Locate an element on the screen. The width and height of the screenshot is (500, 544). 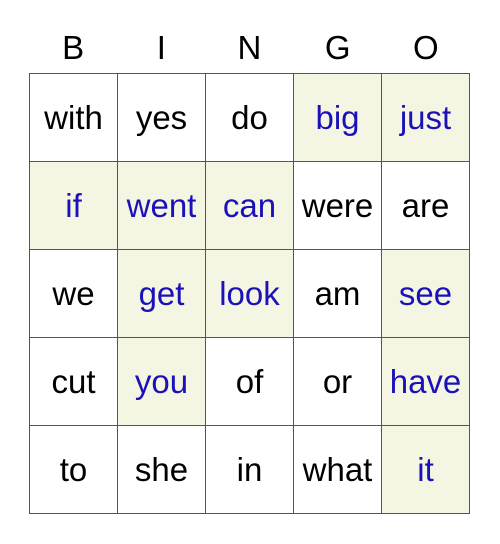
bingo-cell: to is located at coordinates (74, 470).